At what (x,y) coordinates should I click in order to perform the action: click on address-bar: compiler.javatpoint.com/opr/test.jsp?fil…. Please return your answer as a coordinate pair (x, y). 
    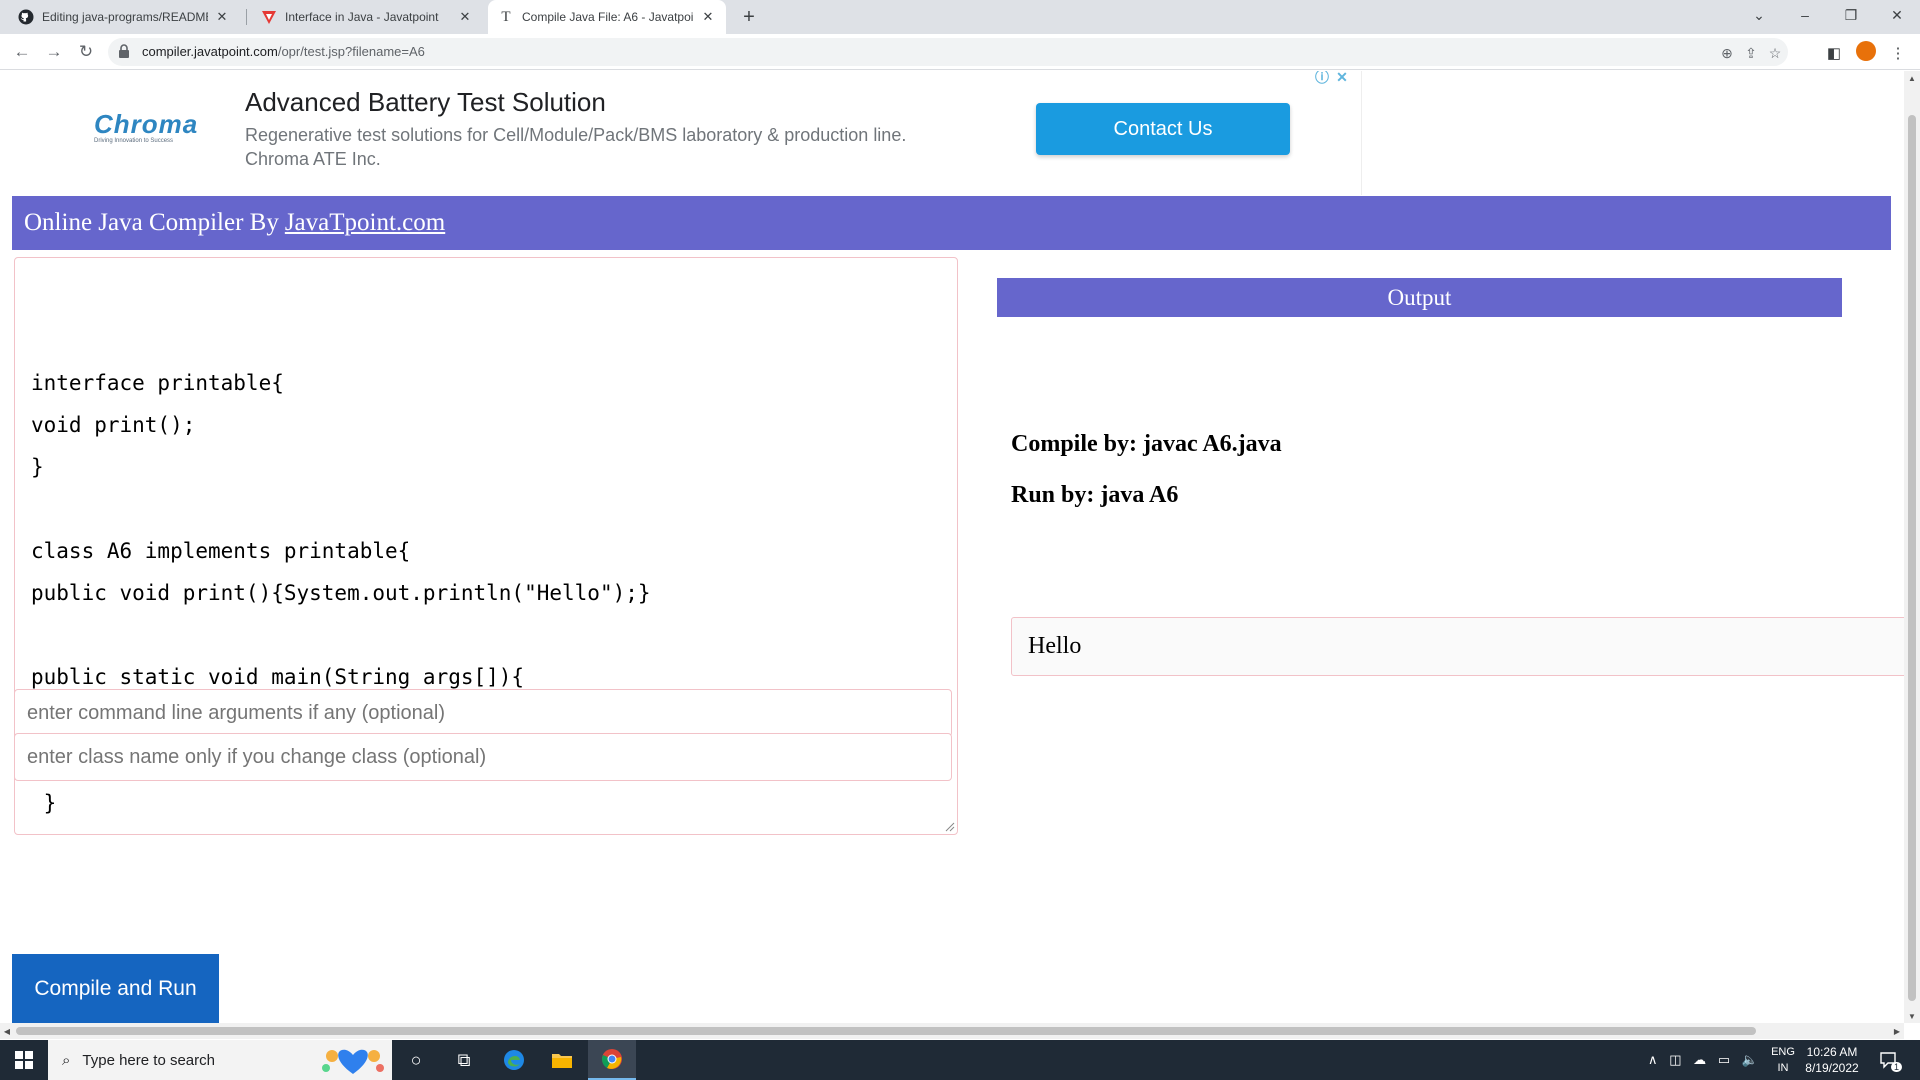
    Looking at the image, I should click on (948, 52).